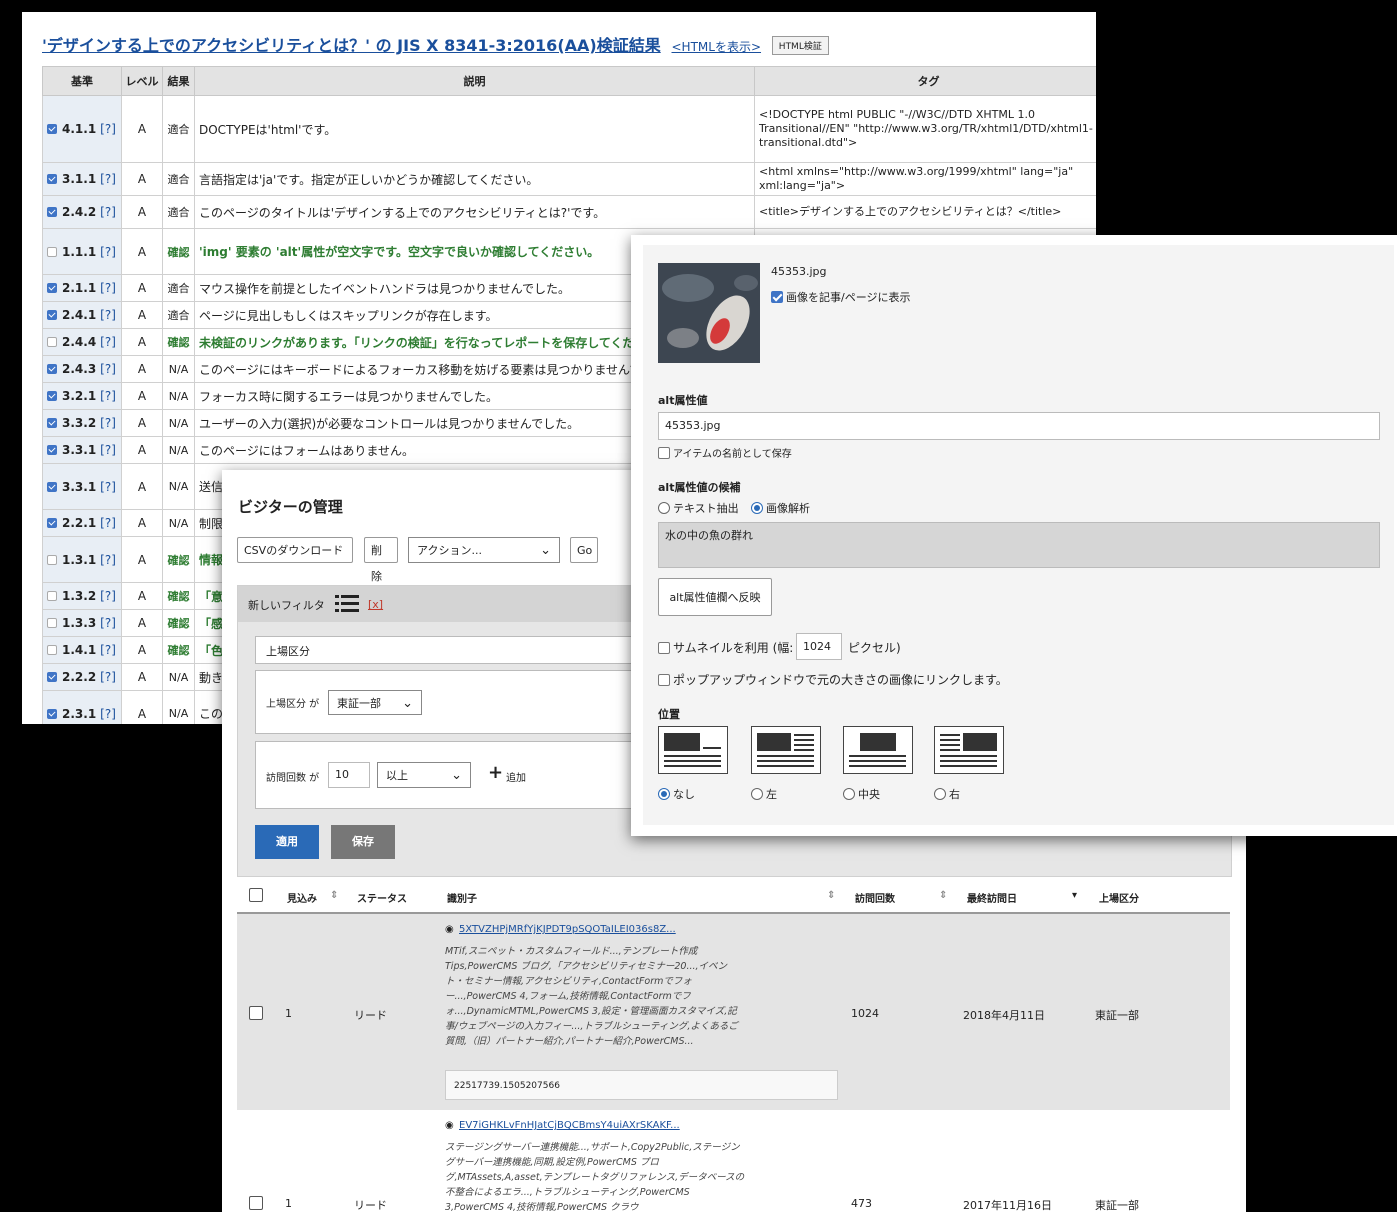  Describe the element at coordinates (841, 297) in the screenshot. I see `show-in-post-option: 画像を記事/ページに表示` at that location.